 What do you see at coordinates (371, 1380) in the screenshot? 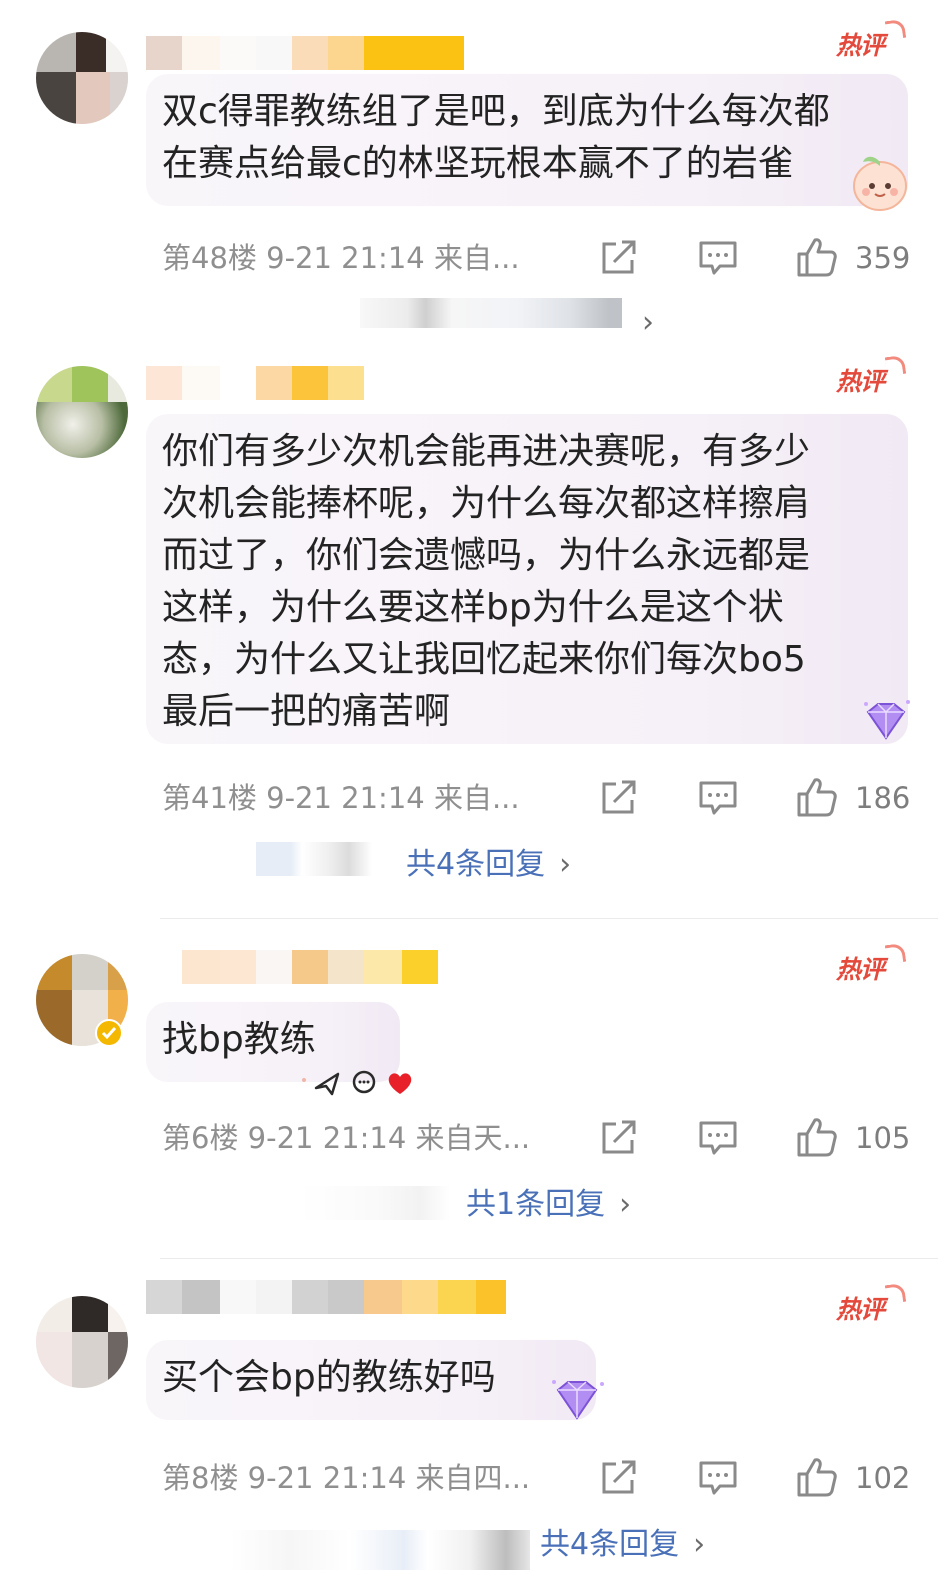
I see `comment-text: 买个会bp的教练好吗` at bounding box center [371, 1380].